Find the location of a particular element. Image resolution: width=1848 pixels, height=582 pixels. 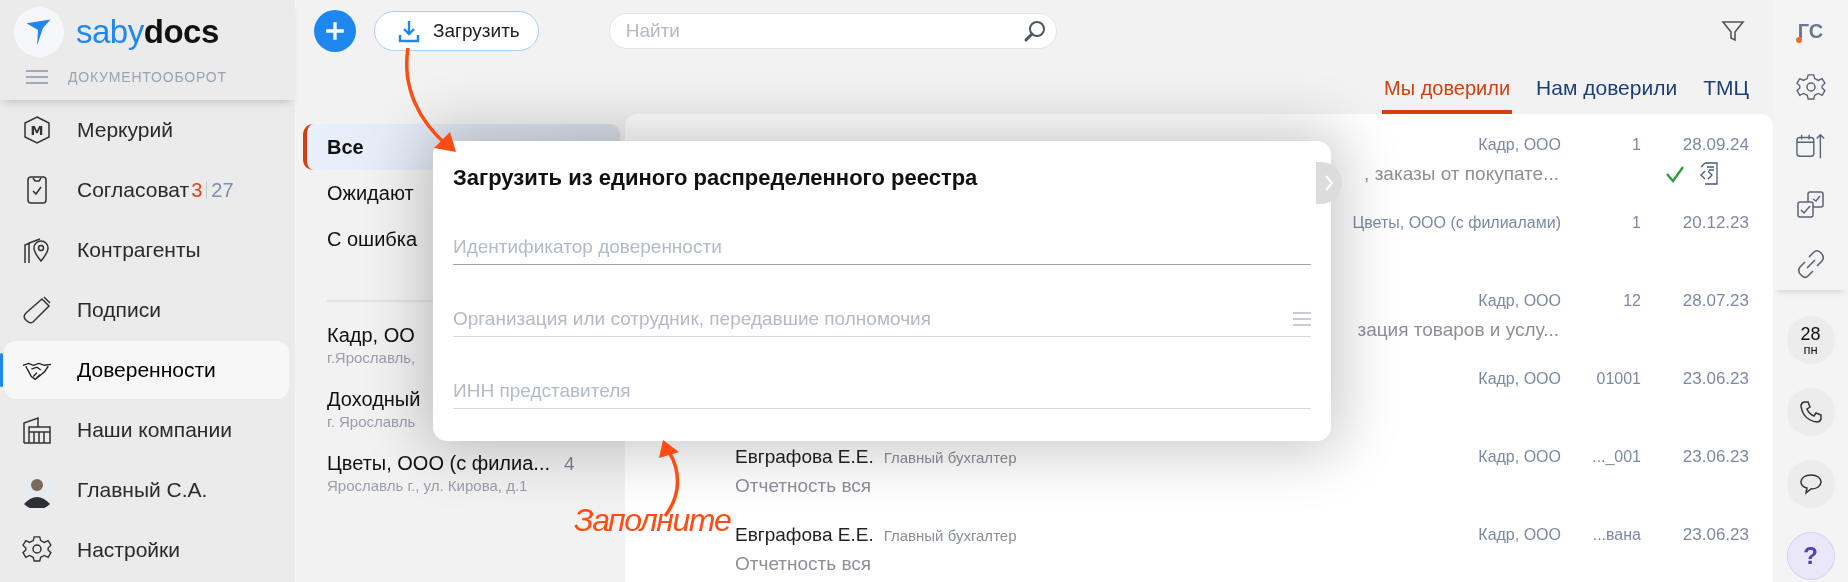

add-button is located at coordinates (335, 31).